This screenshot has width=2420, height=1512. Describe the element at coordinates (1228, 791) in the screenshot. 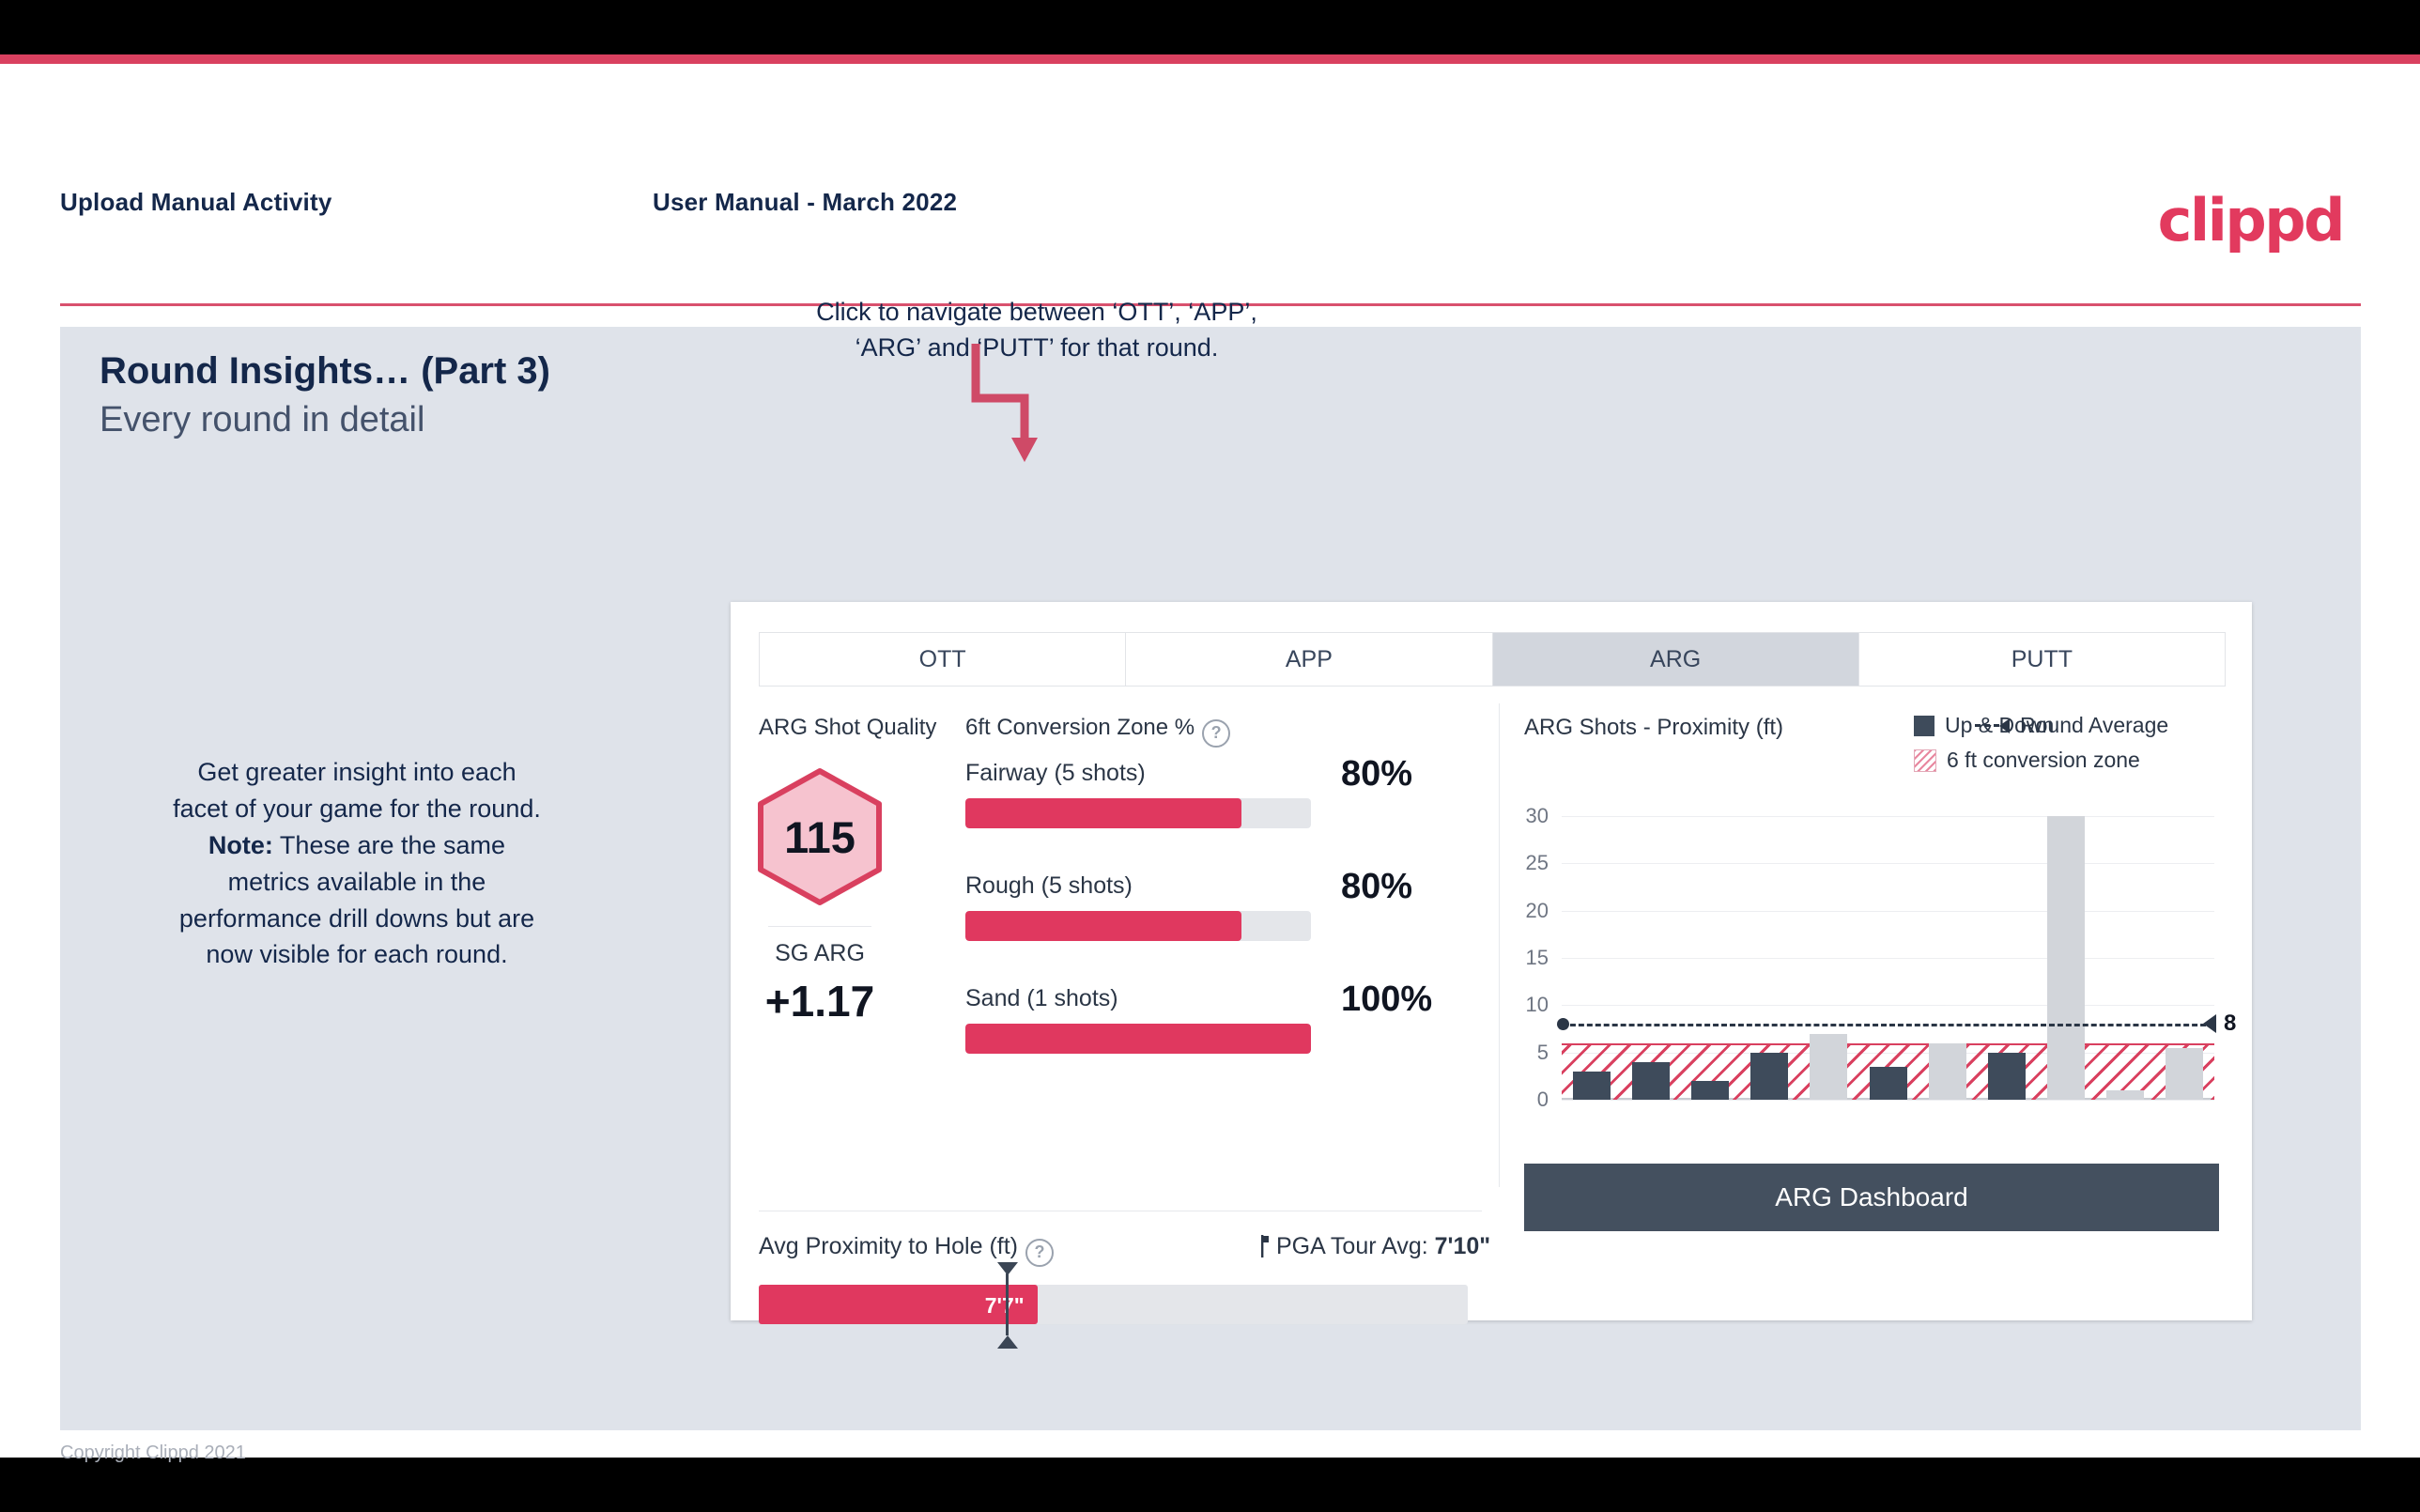

I see `conversion-row-fairway: Fairway (5 shots) 80%` at that location.